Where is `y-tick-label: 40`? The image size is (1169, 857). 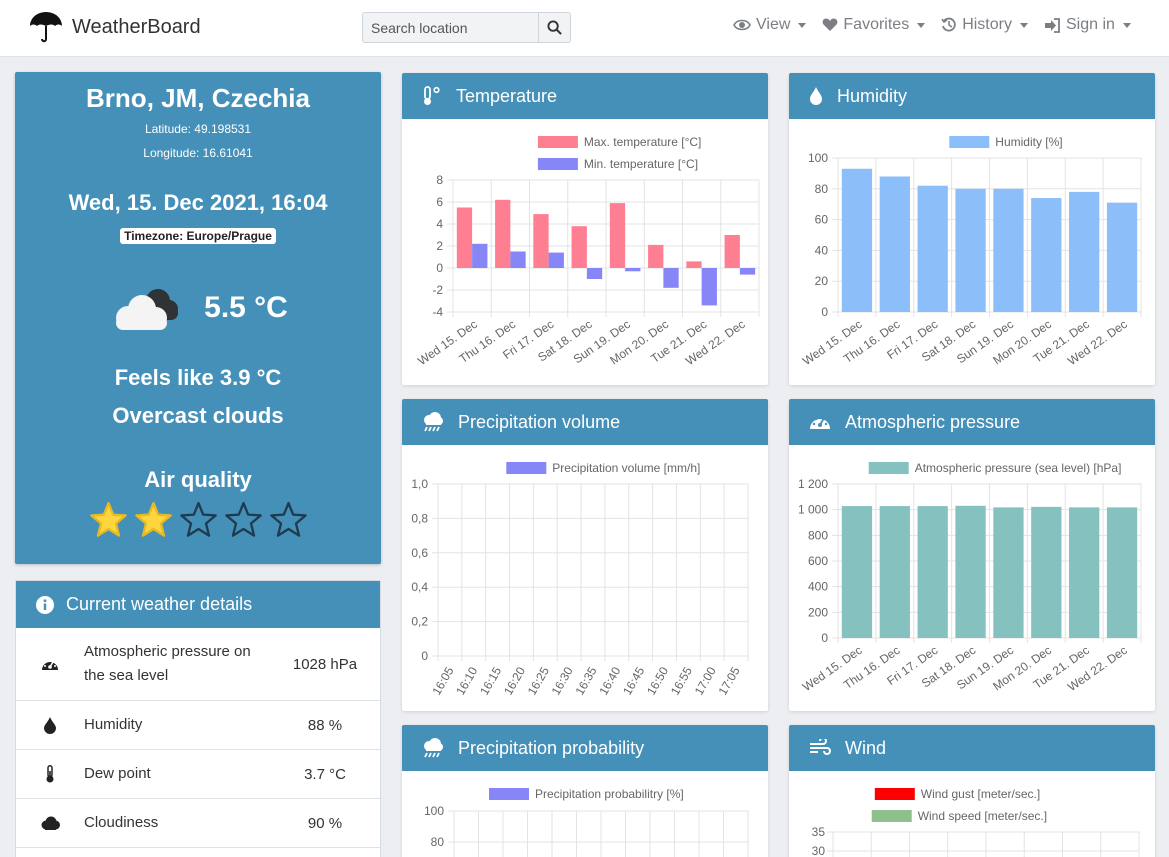 y-tick-label: 40 is located at coordinates (822, 250).